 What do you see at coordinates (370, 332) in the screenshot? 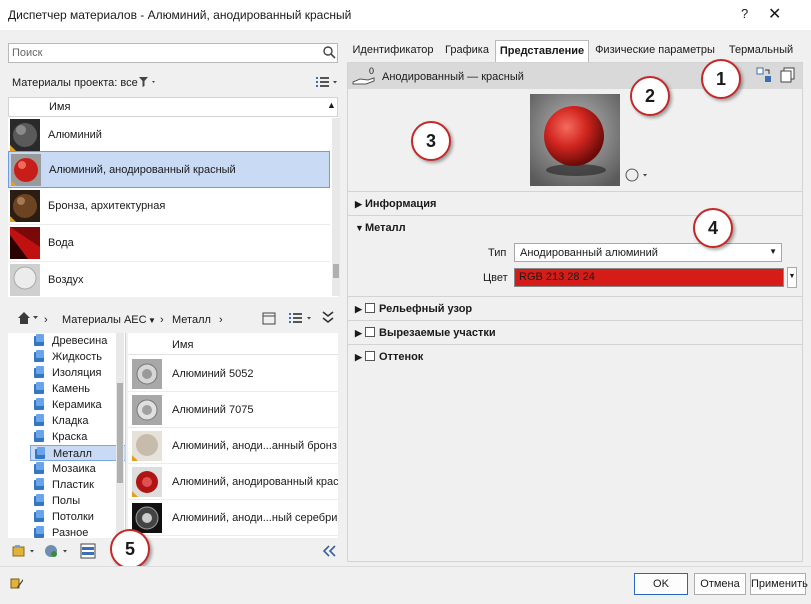
I see `cutouts-checkbox` at bounding box center [370, 332].